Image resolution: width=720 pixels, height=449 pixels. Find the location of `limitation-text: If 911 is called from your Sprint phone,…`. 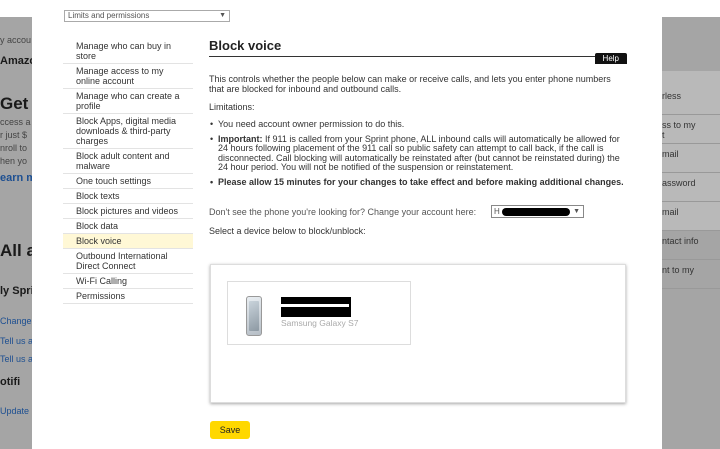

limitation-text: If 911 is called from your Sprint phone,… is located at coordinates (419, 152).